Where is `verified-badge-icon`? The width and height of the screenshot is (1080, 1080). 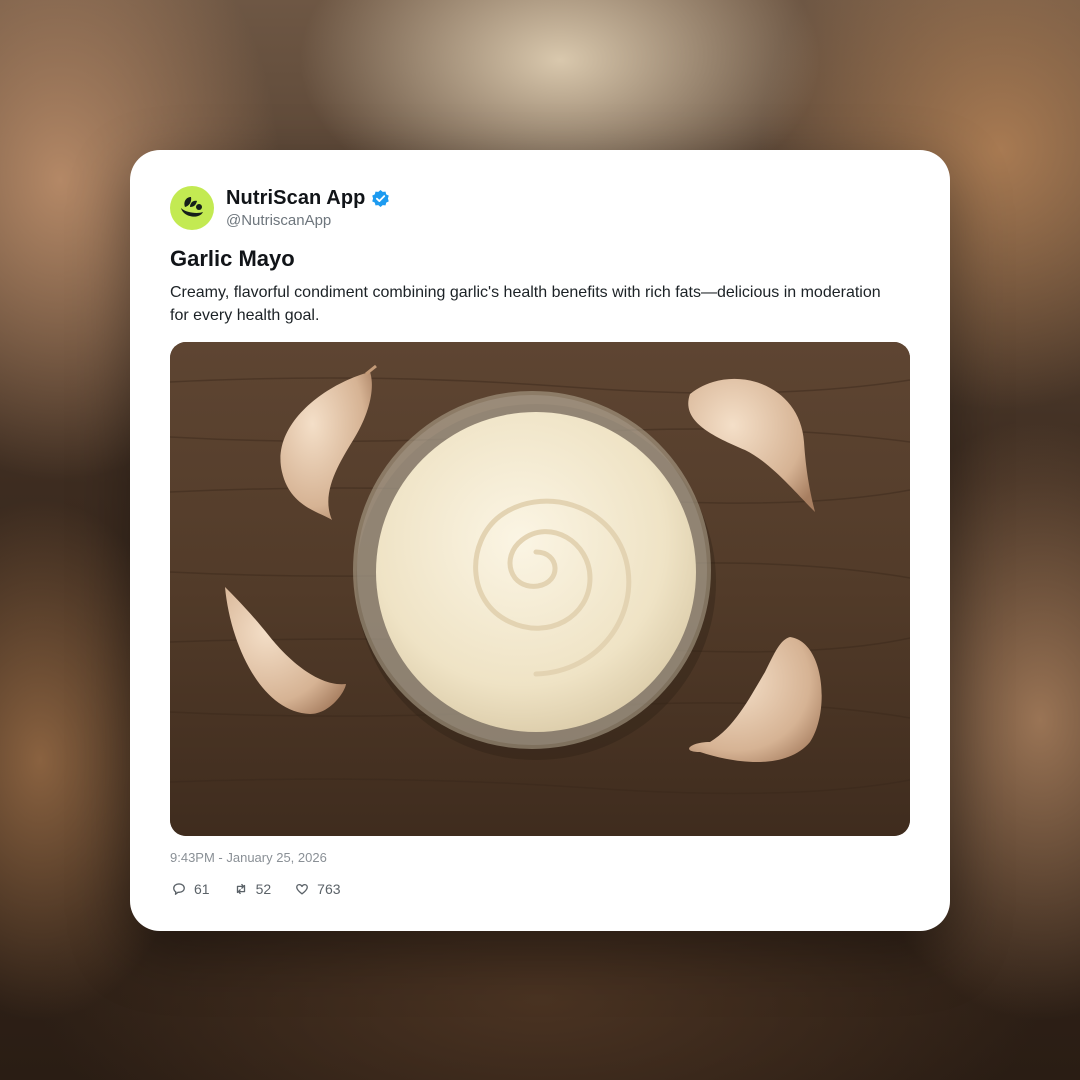
verified-badge-icon is located at coordinates (381, 198).